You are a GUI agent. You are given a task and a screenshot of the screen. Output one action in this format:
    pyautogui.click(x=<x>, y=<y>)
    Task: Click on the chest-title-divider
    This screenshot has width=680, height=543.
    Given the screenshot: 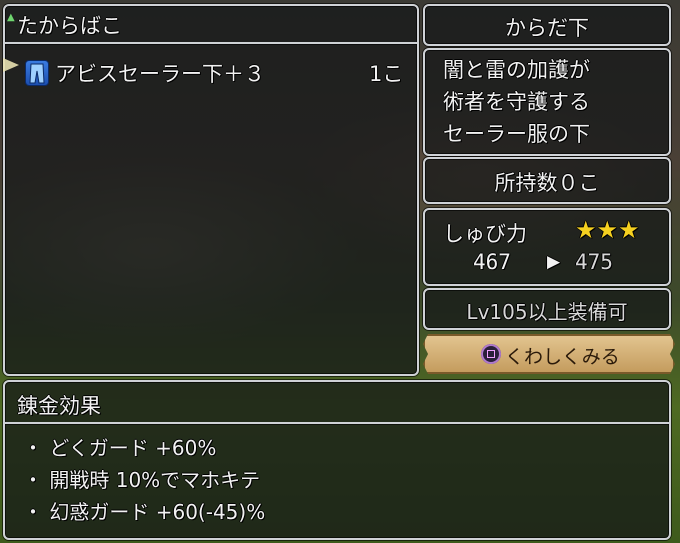 What is the action you would take?
    pyautogui.click(x=211, y=43)
    